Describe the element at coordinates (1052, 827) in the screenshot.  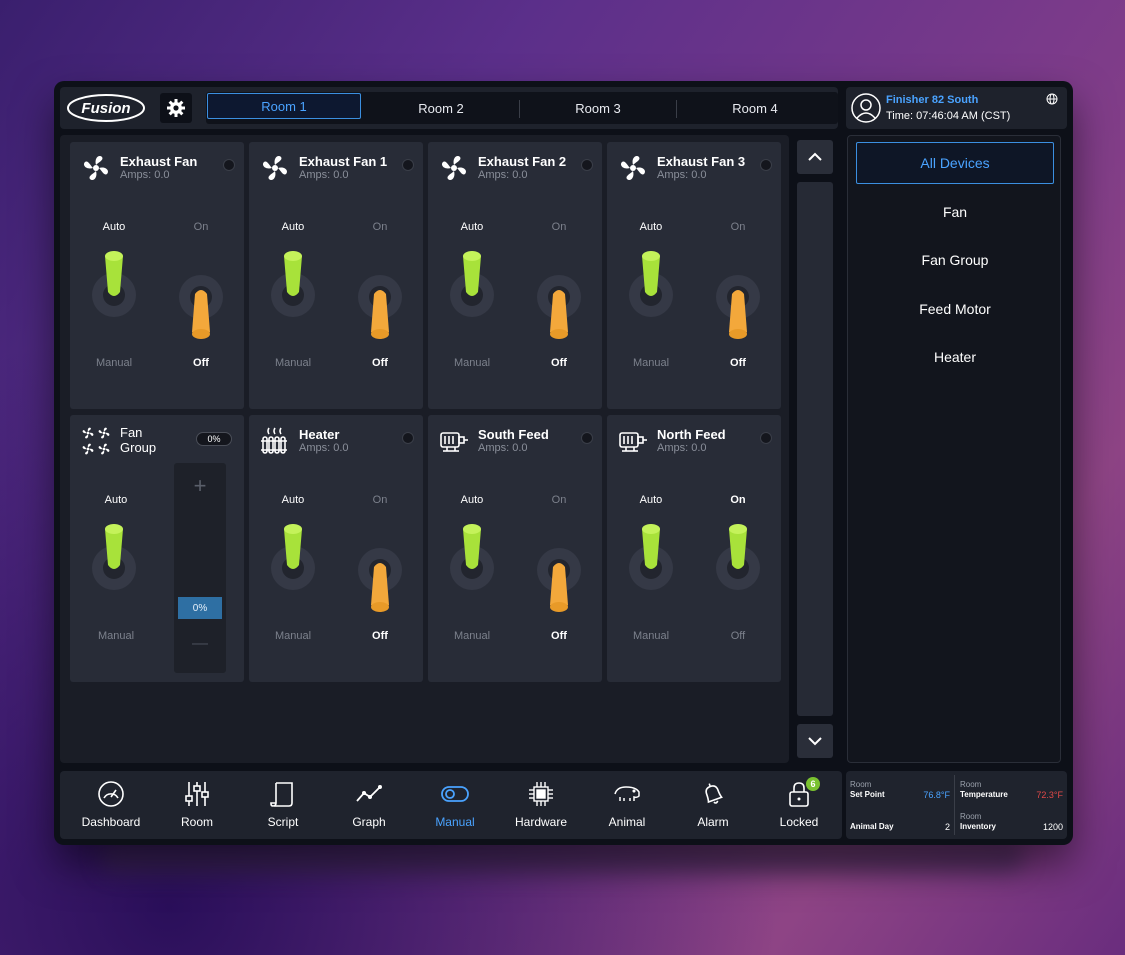
I see `inventory-value: 1200` at that location.